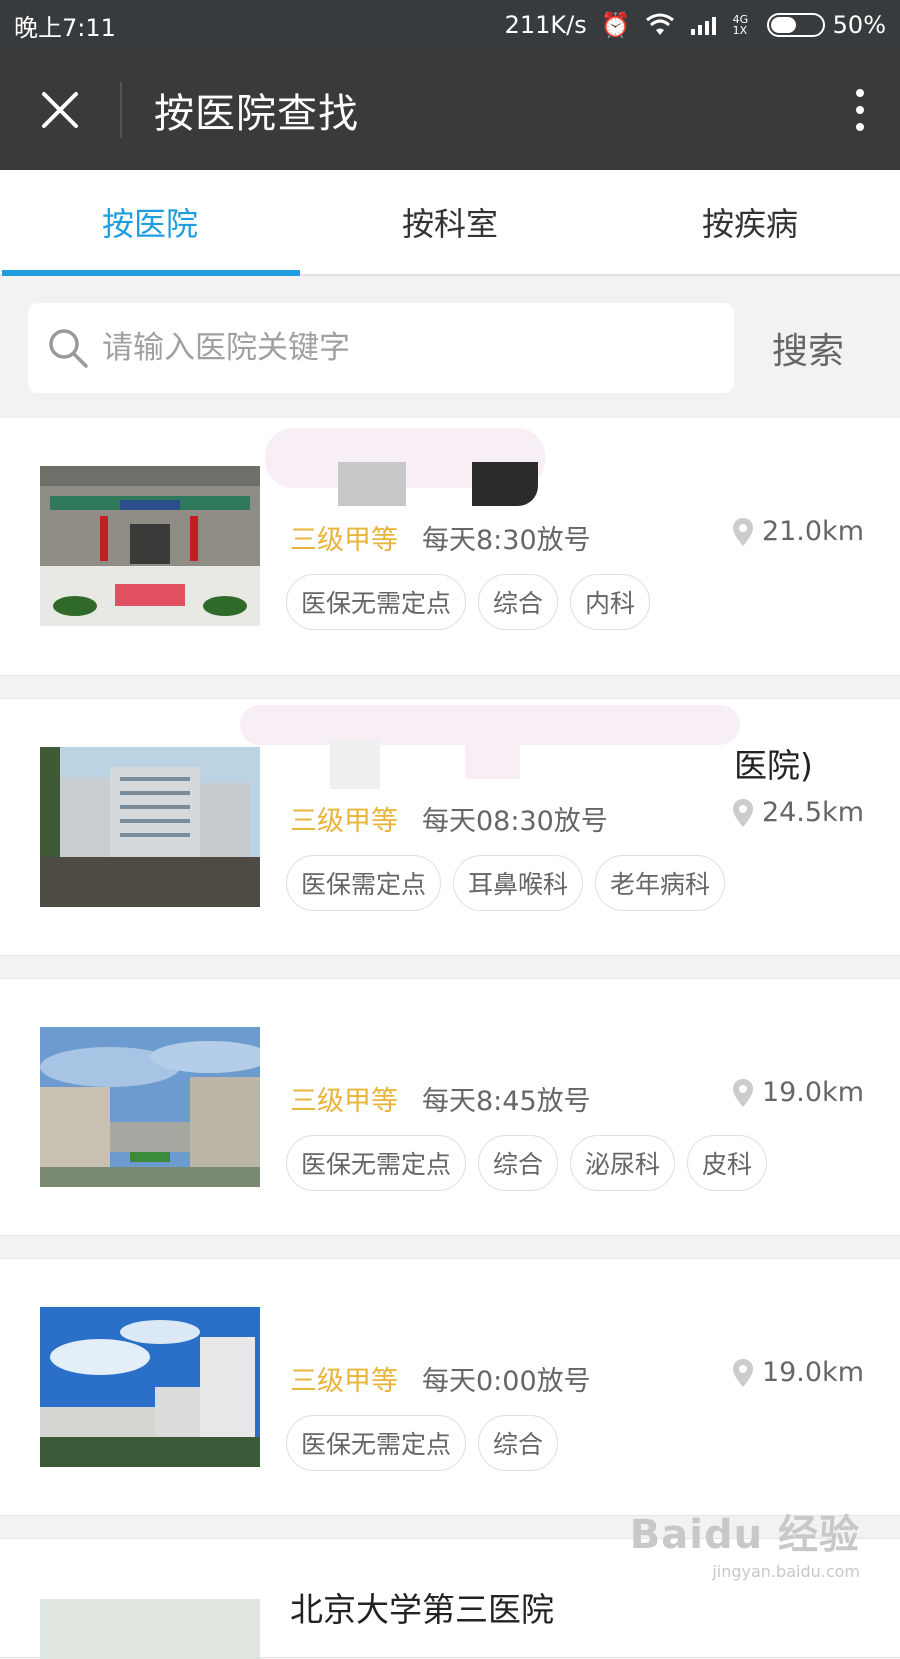 The height and width of the screenshot is (1659, 900). I want to click on tag: 老年病科, so click(660, 883).